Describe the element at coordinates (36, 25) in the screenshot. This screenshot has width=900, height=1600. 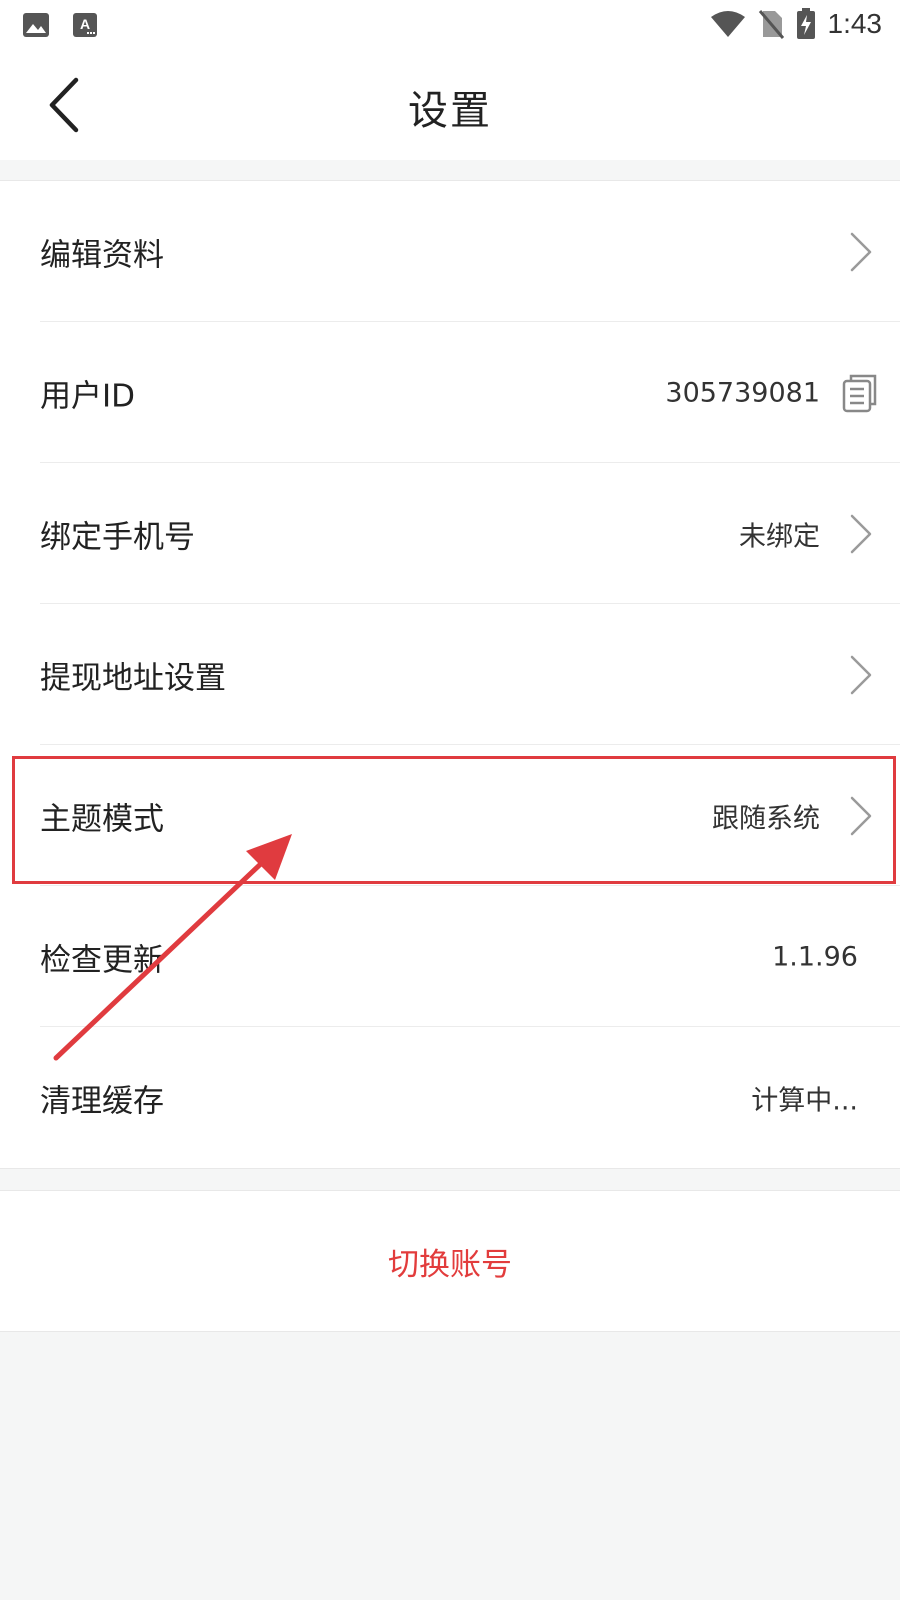
I see `gallery-icon` at that location.